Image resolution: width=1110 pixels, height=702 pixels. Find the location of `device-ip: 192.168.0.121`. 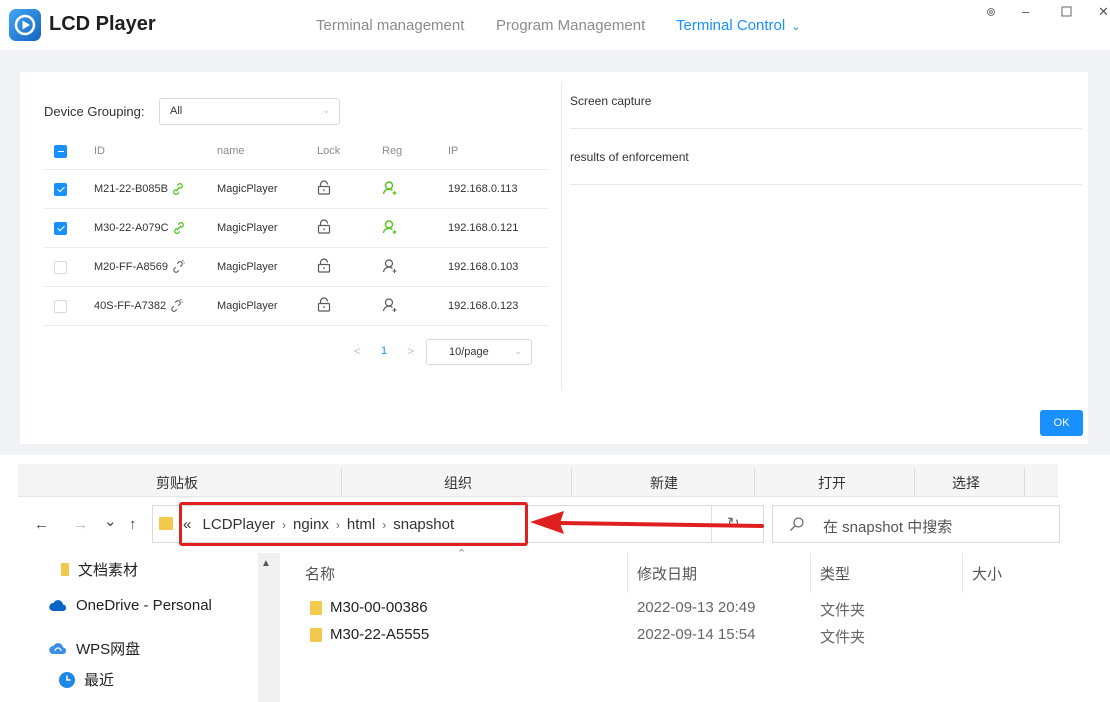

device-ip: 192.168.0.121 is located at coordinates (483, 228).